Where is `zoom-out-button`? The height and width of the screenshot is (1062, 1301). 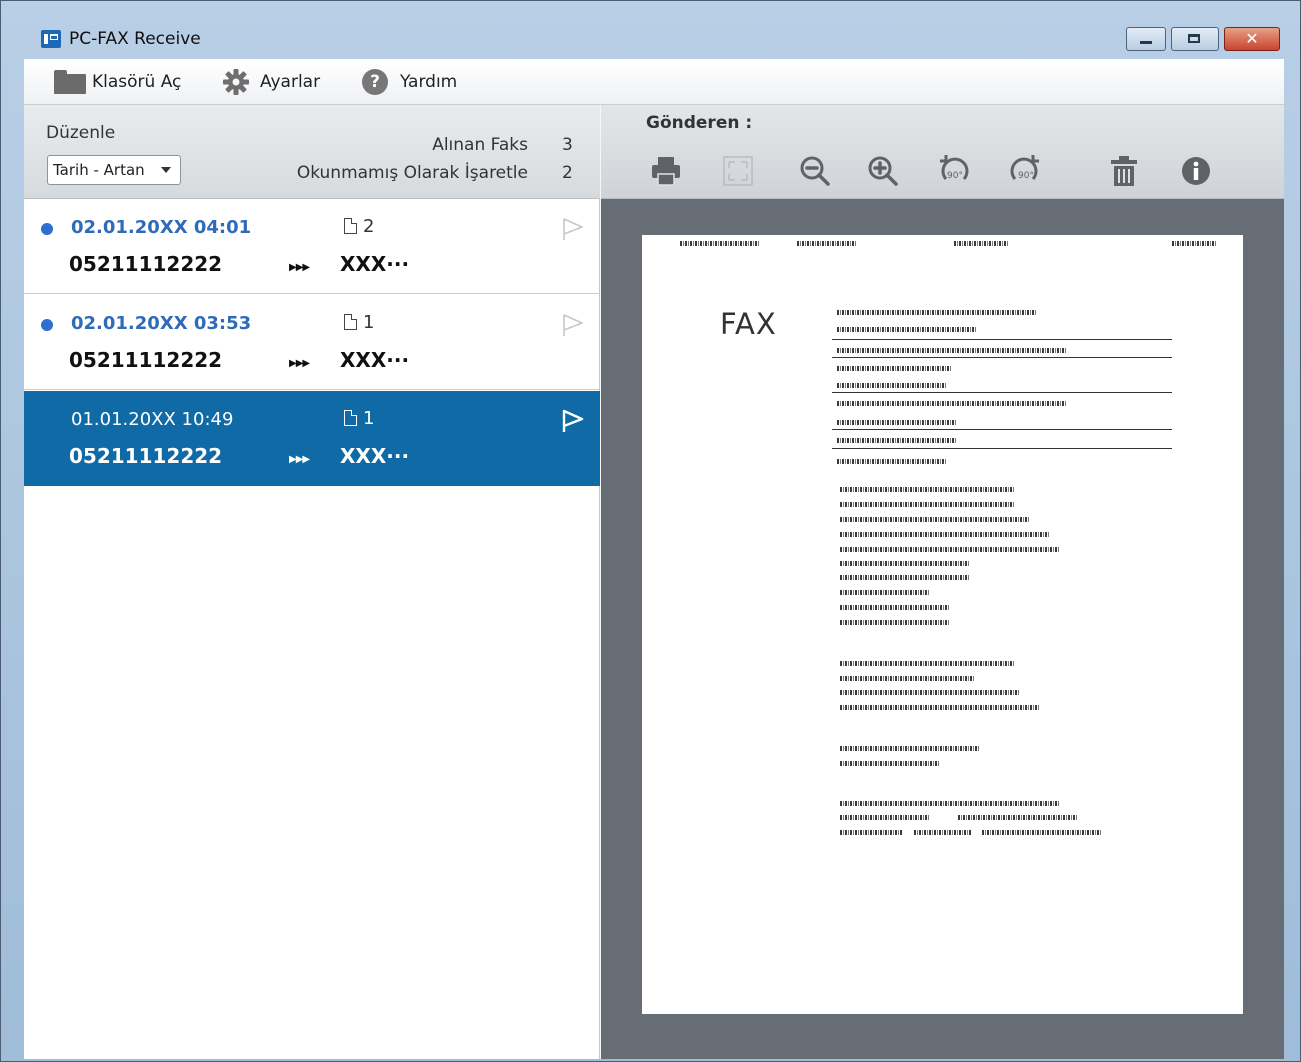
zoom-out-button is located at coordinates (815, 171).